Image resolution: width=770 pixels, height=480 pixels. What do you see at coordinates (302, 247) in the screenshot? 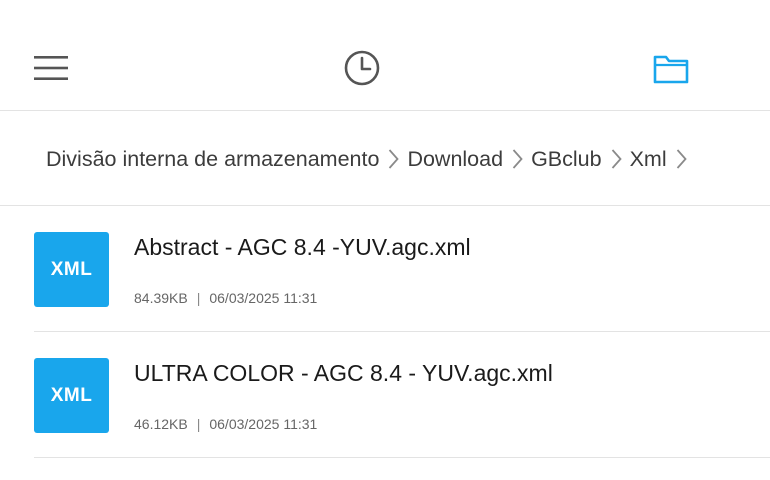
I see `file-name: Abstract - AGC 8.4 -YUV.agc.xml` at bounding box center [302, 247].